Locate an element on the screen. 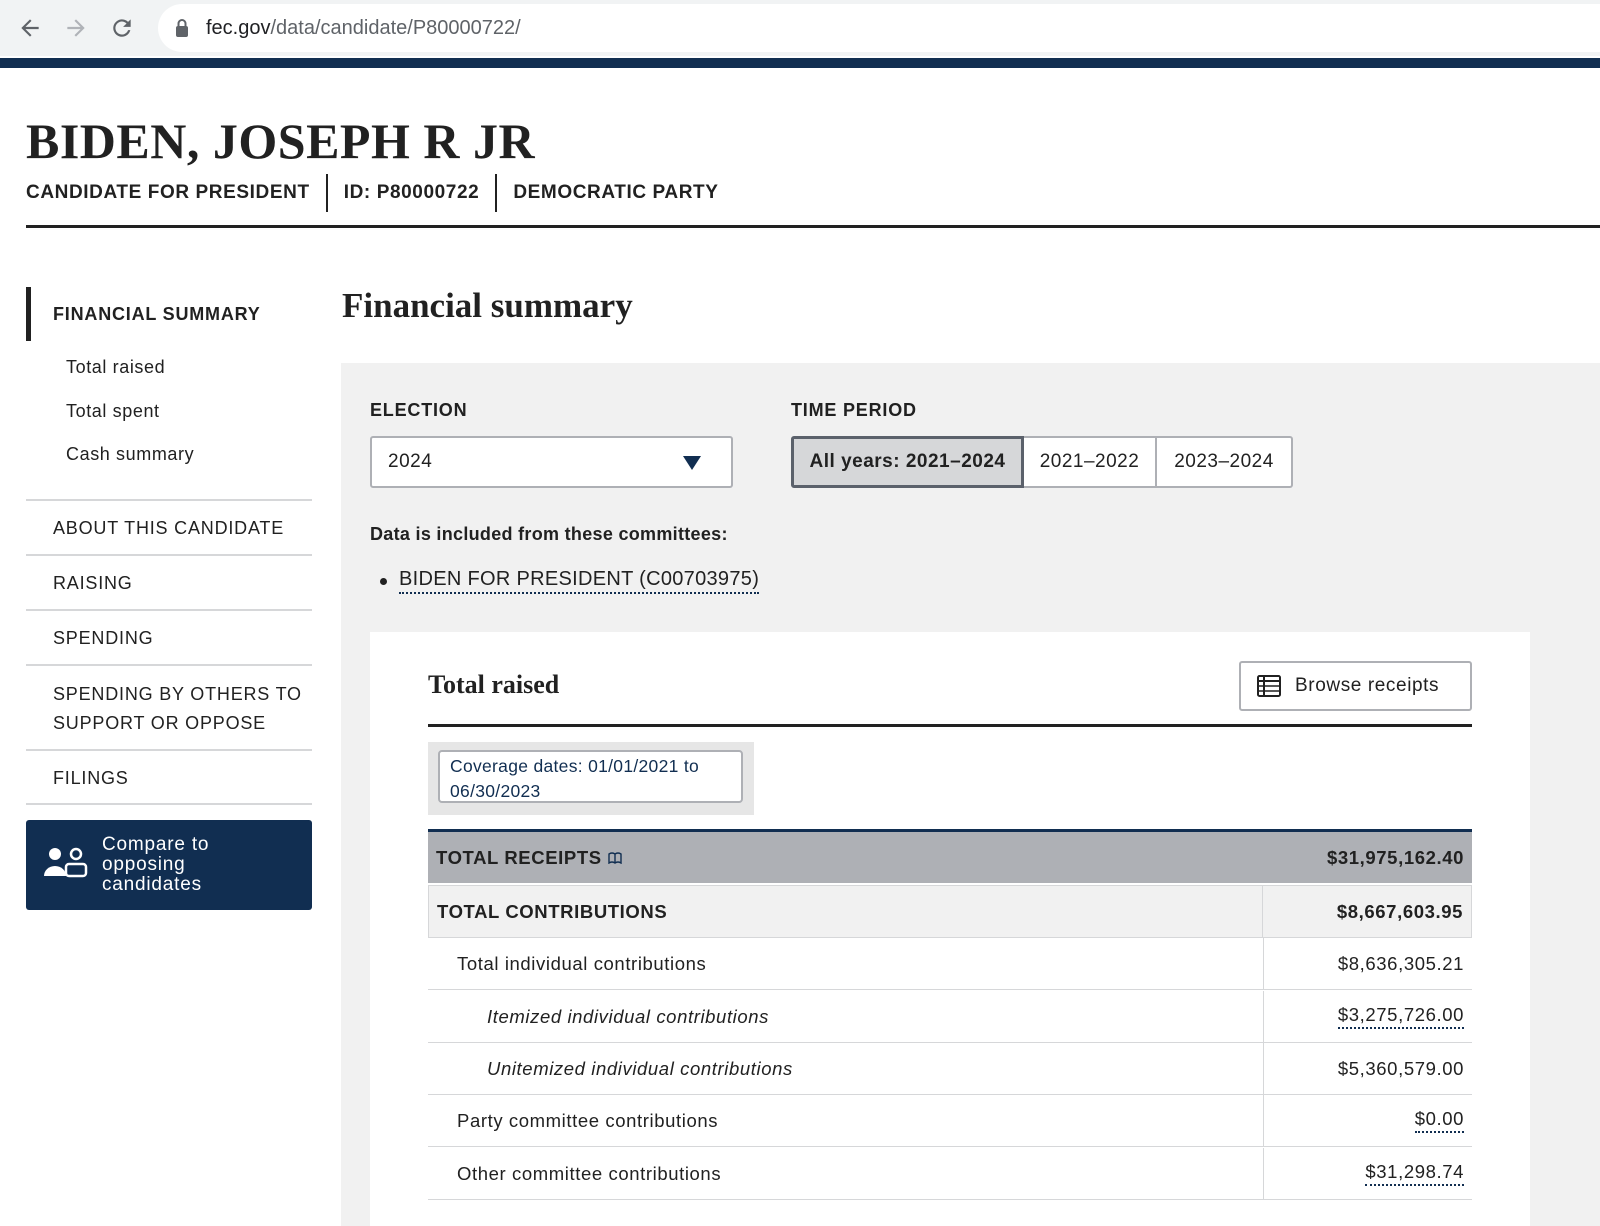 Image resolution: width=1600 pixels, height=1226 pixels. row-value-link: $31,298.74 is located at coordinates (1367, 1173).